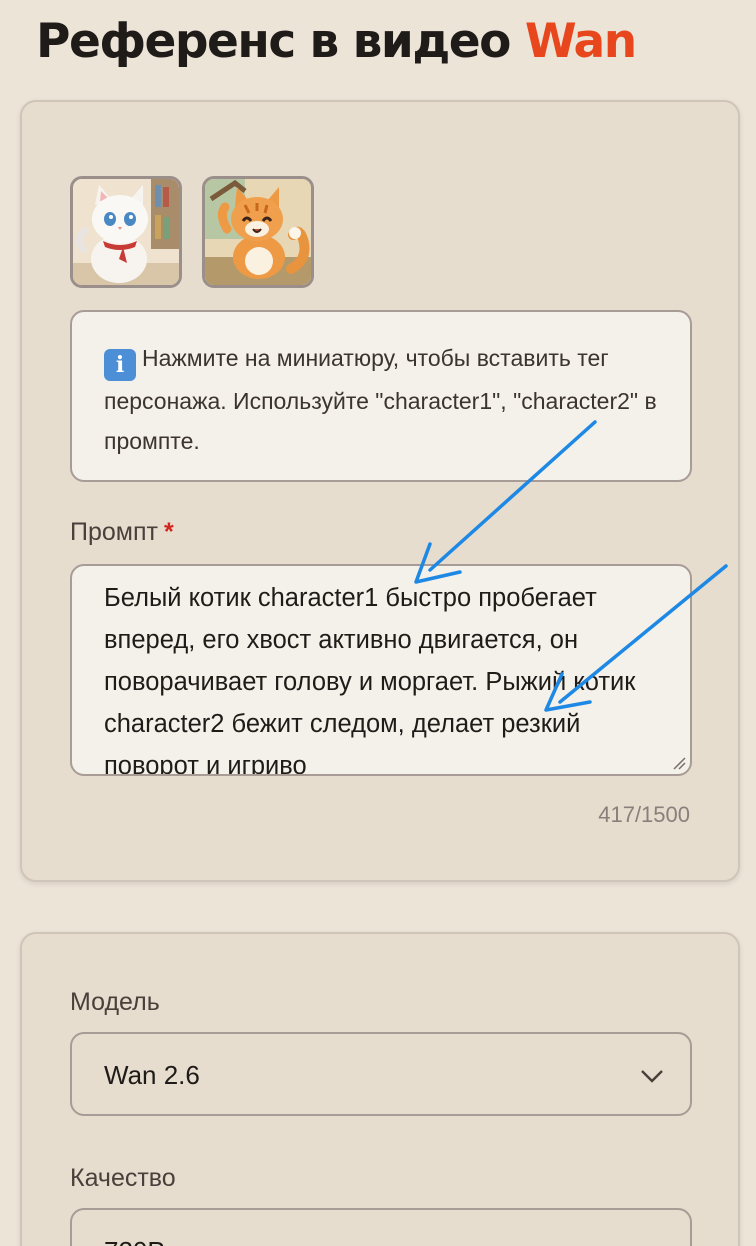 This screenshot has width=756, height=1246. What do you see at coordinates (644, 814) in the screenshot?
I see `char-counter: 417/1500` at bounding box center [644, 814].